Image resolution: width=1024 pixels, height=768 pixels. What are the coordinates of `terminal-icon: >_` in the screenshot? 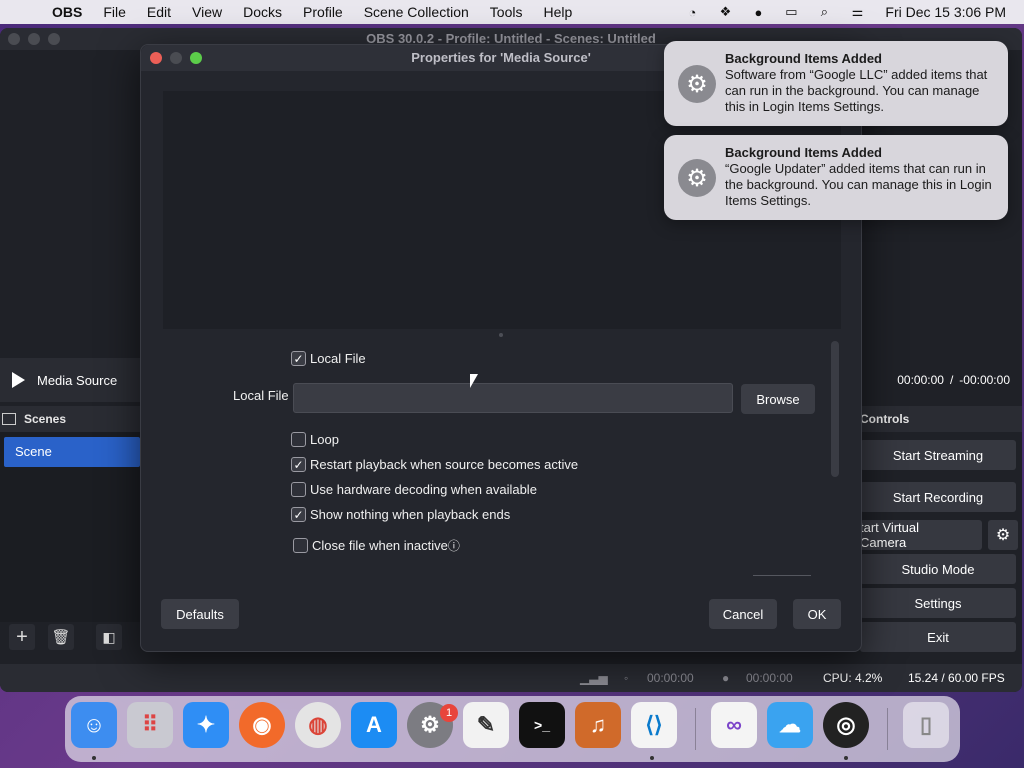 It's located at (542, 725).